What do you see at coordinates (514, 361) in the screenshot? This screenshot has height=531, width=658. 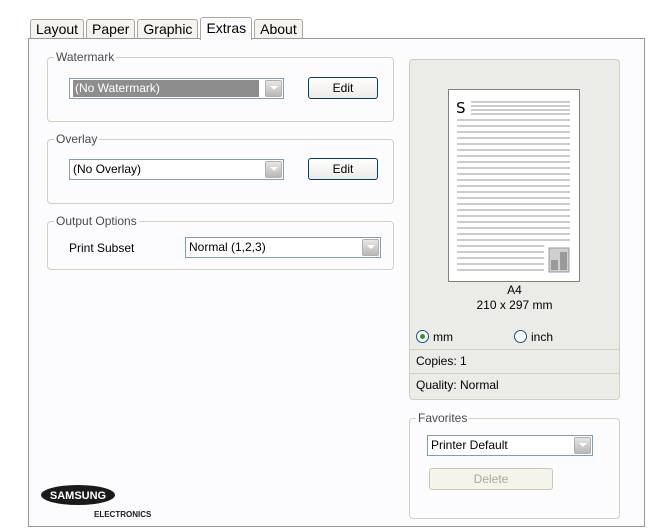 I see `copies-row: Copies: 1` at bounding box center [514, 361].